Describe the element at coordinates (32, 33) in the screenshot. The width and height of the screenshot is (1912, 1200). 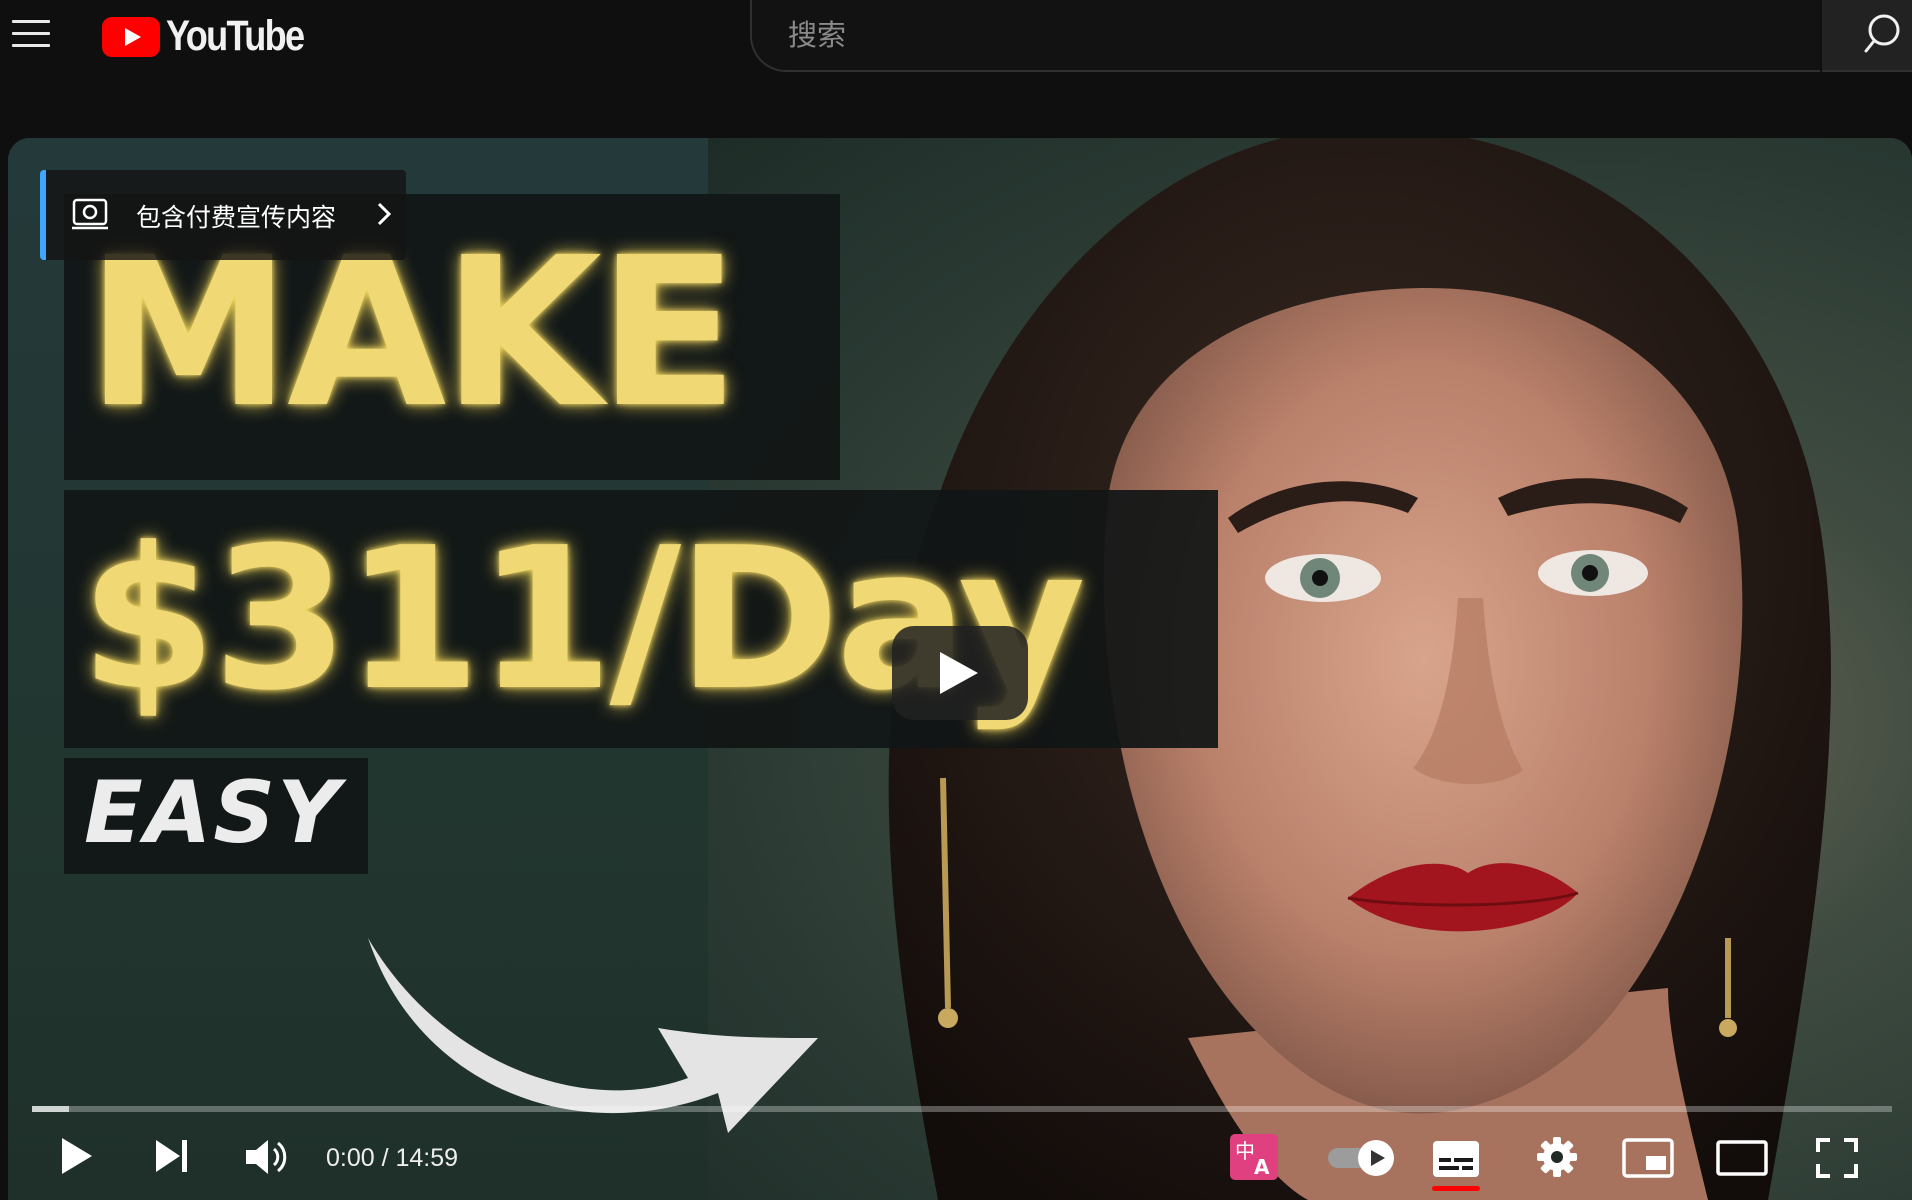
I see `menu-icon` at that location.